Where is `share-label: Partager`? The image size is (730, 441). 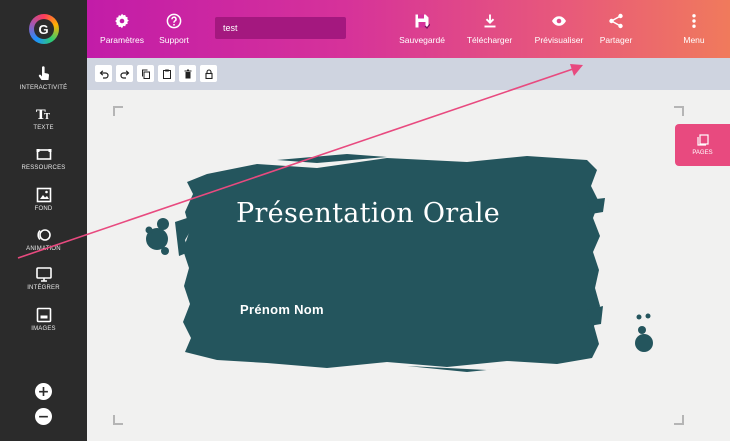
share-label: Partager is located at coordinates (616, 40).